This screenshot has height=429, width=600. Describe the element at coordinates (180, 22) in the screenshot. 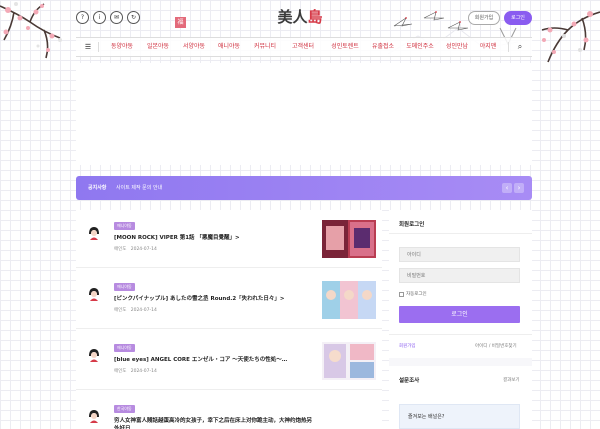

I see `red-seal-stamp: 福` at that location.